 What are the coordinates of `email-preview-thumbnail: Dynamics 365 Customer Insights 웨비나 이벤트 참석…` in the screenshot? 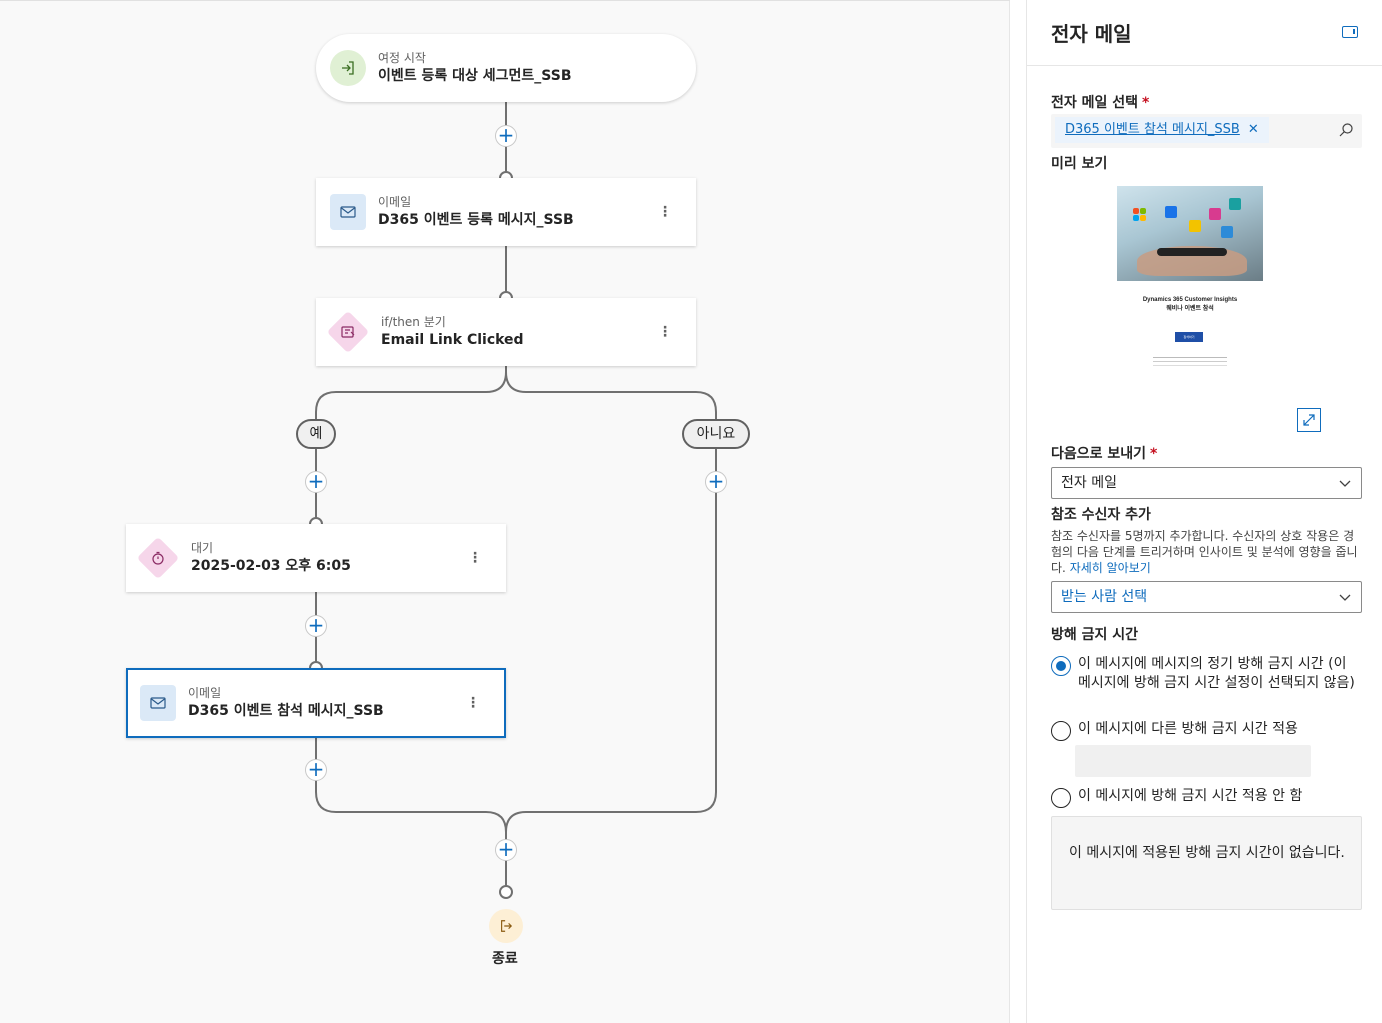 It's located at (1190, 281).